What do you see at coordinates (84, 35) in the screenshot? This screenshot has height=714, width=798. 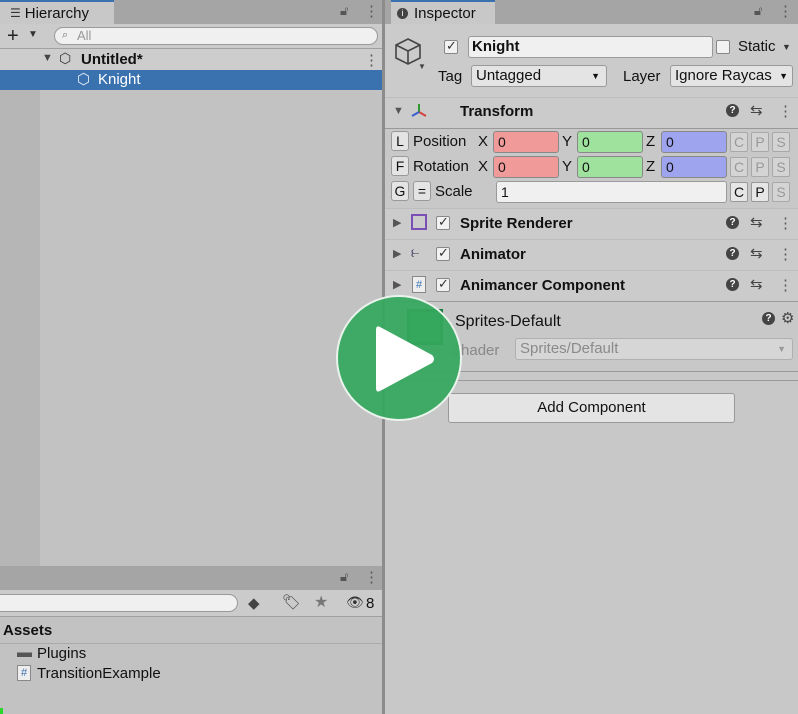 I see `search-placeholder: All` at bounding box center [84, 35].